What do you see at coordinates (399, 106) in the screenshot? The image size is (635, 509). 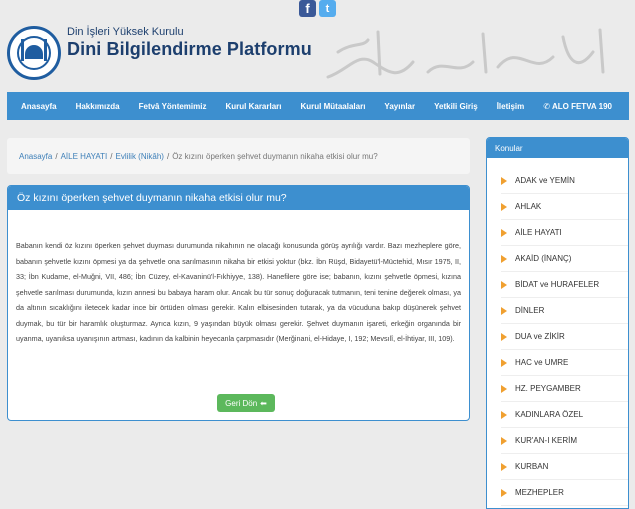 I see `nav-yayinlar: Yayınlar` at bounding box center [399, 106].